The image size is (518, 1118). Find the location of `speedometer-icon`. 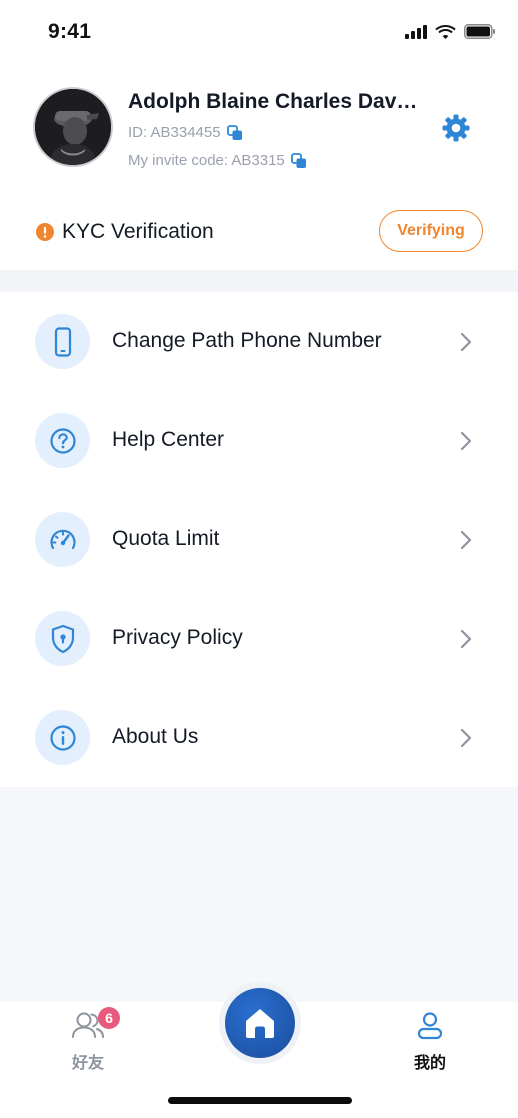

speedometer-icon is located at coordinates (62, 539).